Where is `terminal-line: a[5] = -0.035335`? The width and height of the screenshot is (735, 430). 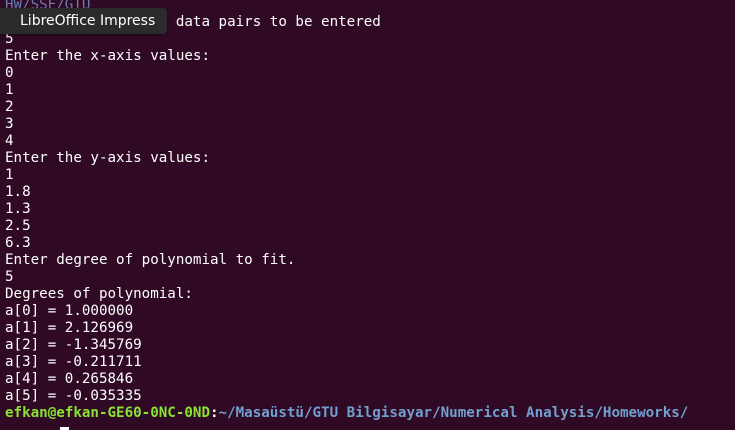 terminal-line: a[5] = -0.035335 is located at coordinates (73, 396).